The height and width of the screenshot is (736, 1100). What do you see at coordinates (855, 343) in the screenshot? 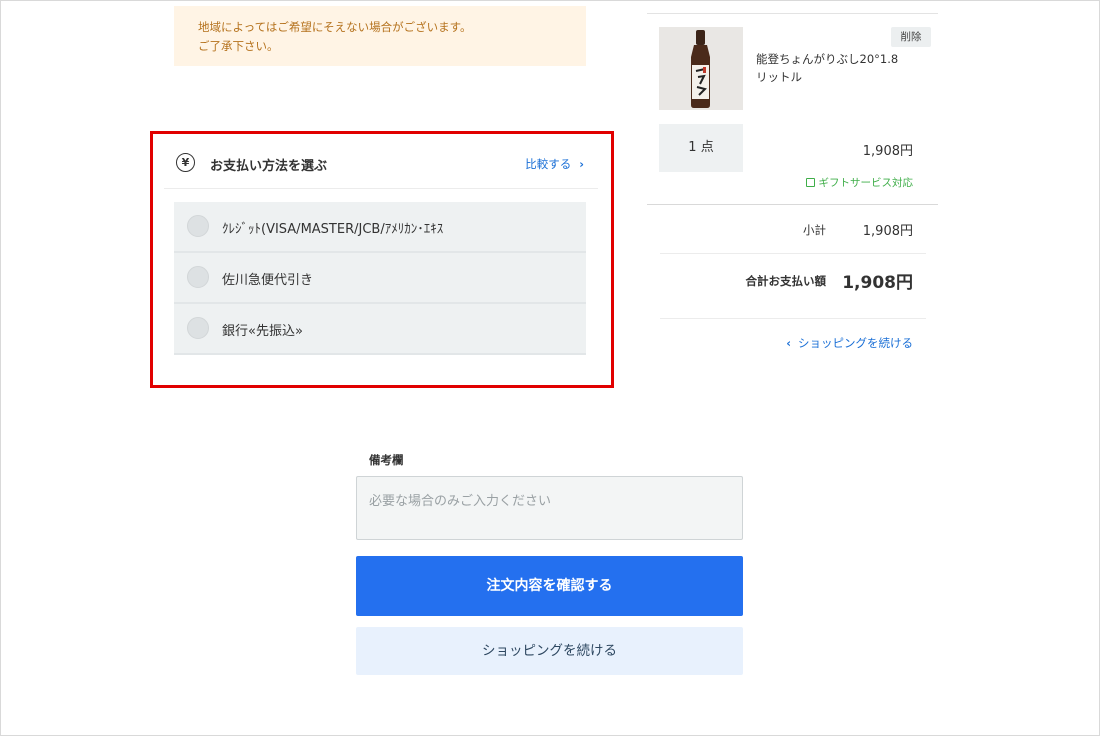
I see `continue-link-label: ショッピングを続ける` at bounding box center [855, 343].